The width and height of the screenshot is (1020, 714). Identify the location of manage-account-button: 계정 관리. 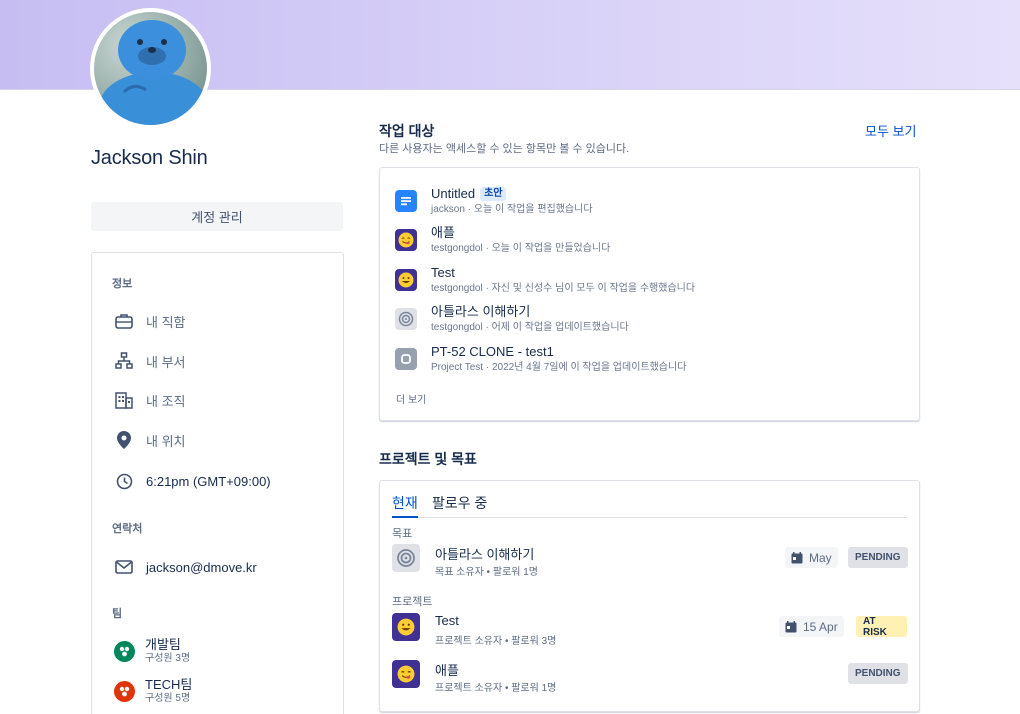
(217, 216).